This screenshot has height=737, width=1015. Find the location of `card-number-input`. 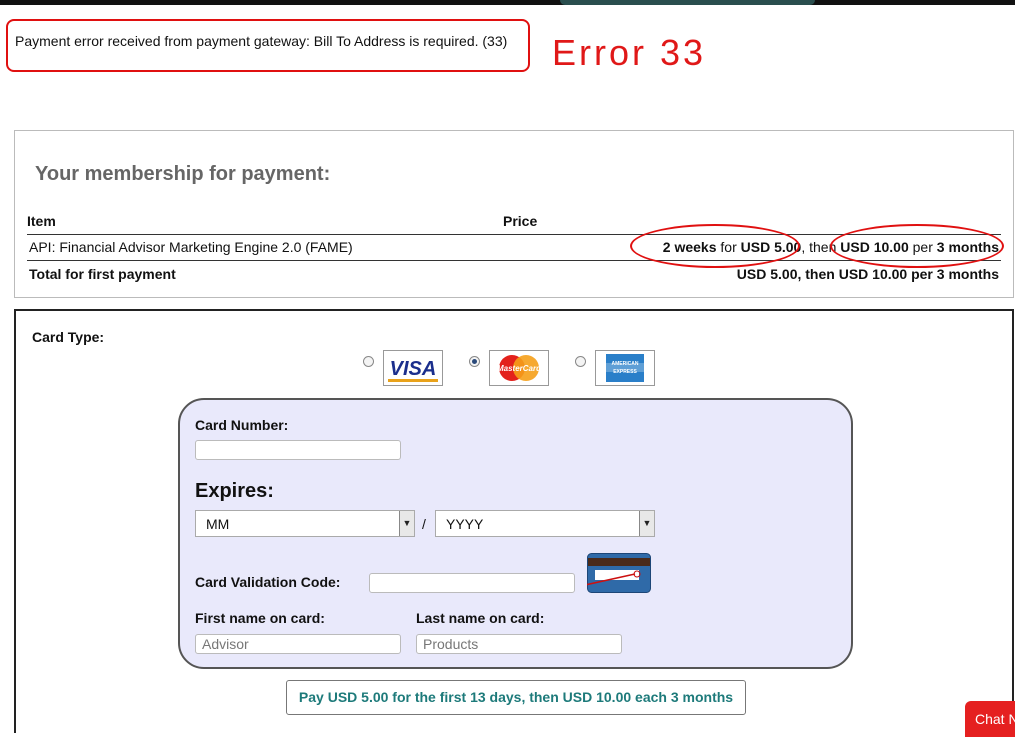

card-number-input is located at coordinates (298, 450).